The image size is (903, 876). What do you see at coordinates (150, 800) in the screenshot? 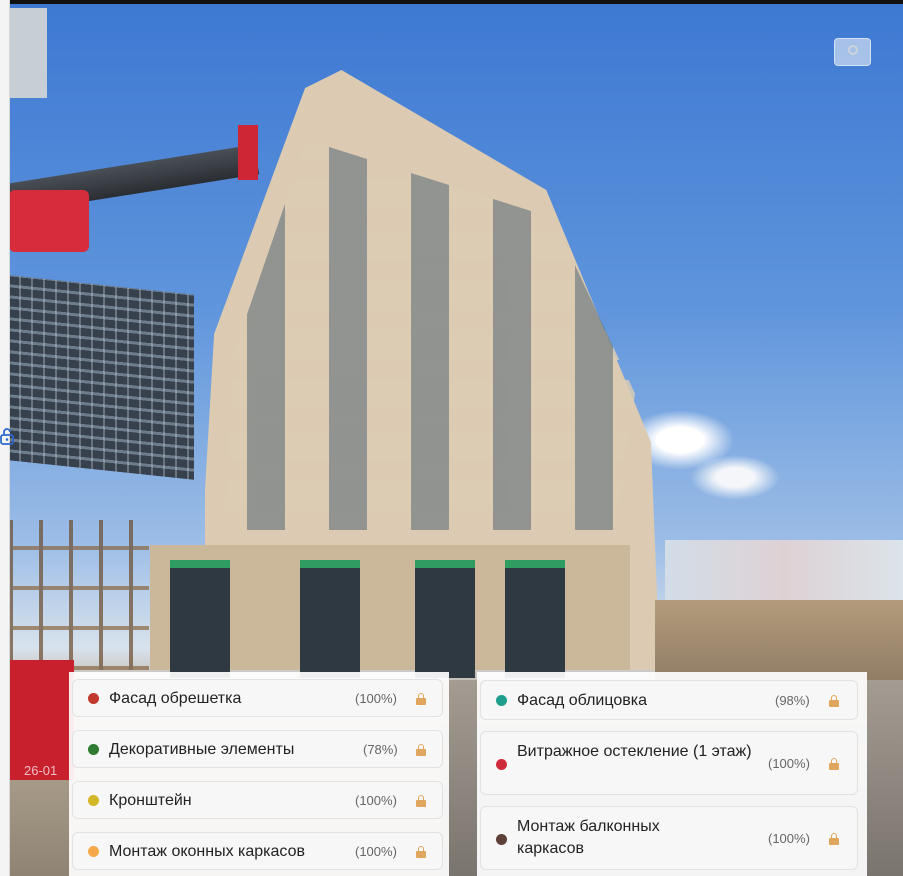
I see `legend-label: Кронштейн` at bounding box center [150, 800].